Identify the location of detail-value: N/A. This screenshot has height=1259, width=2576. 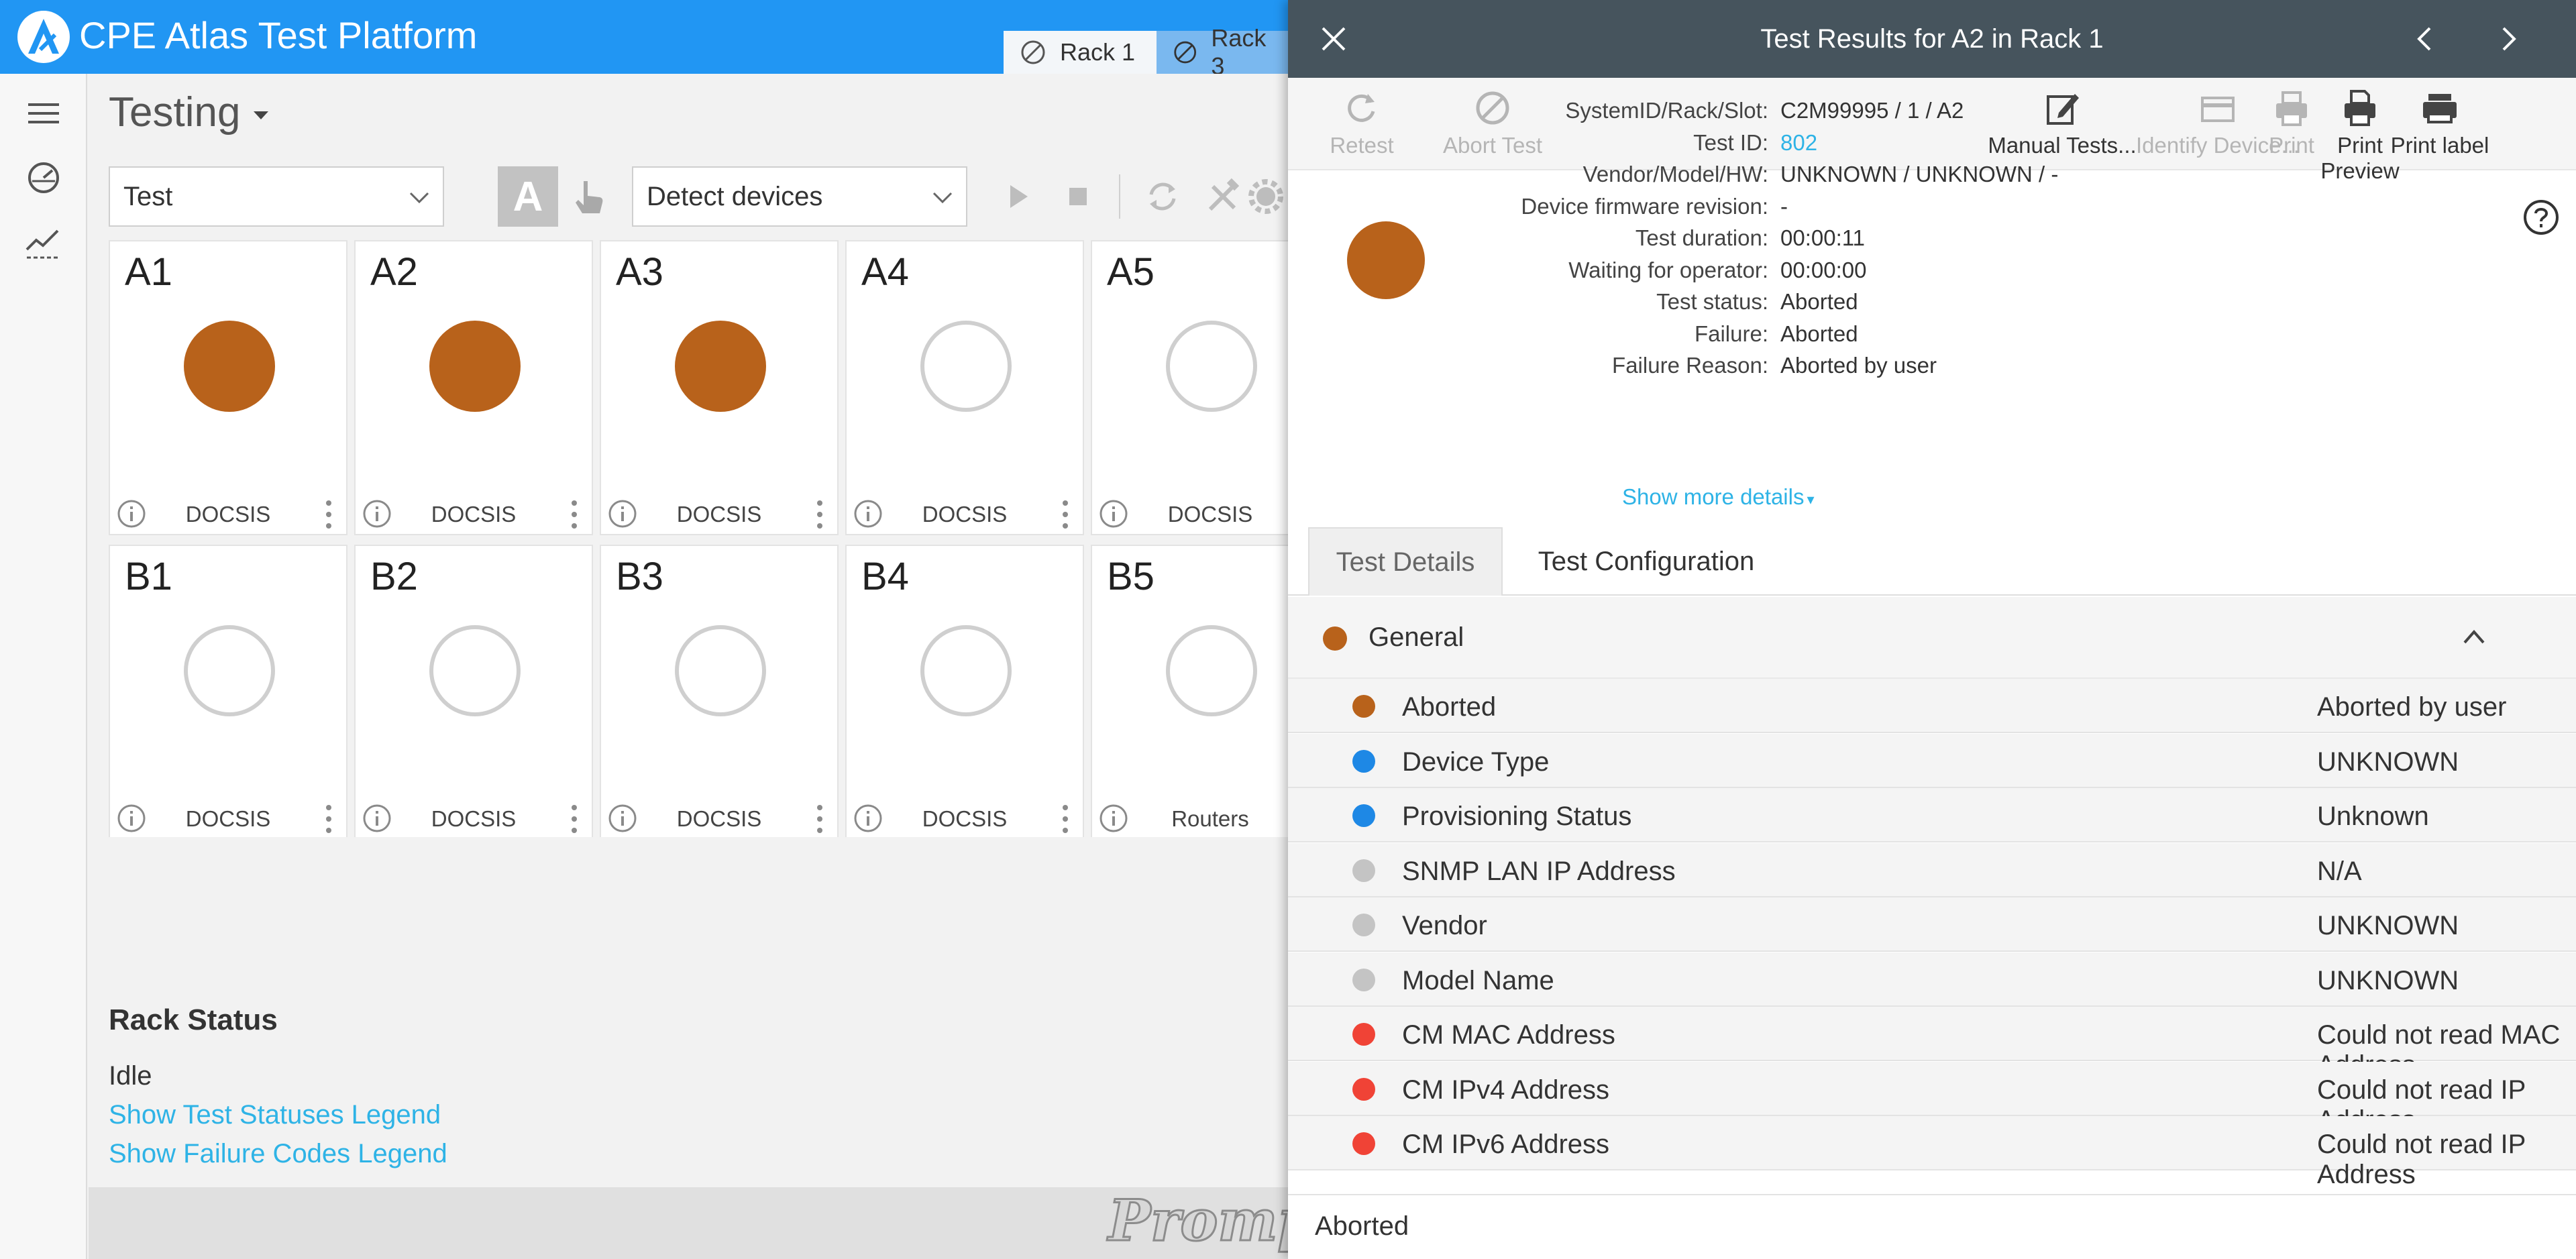
(2339, 871).